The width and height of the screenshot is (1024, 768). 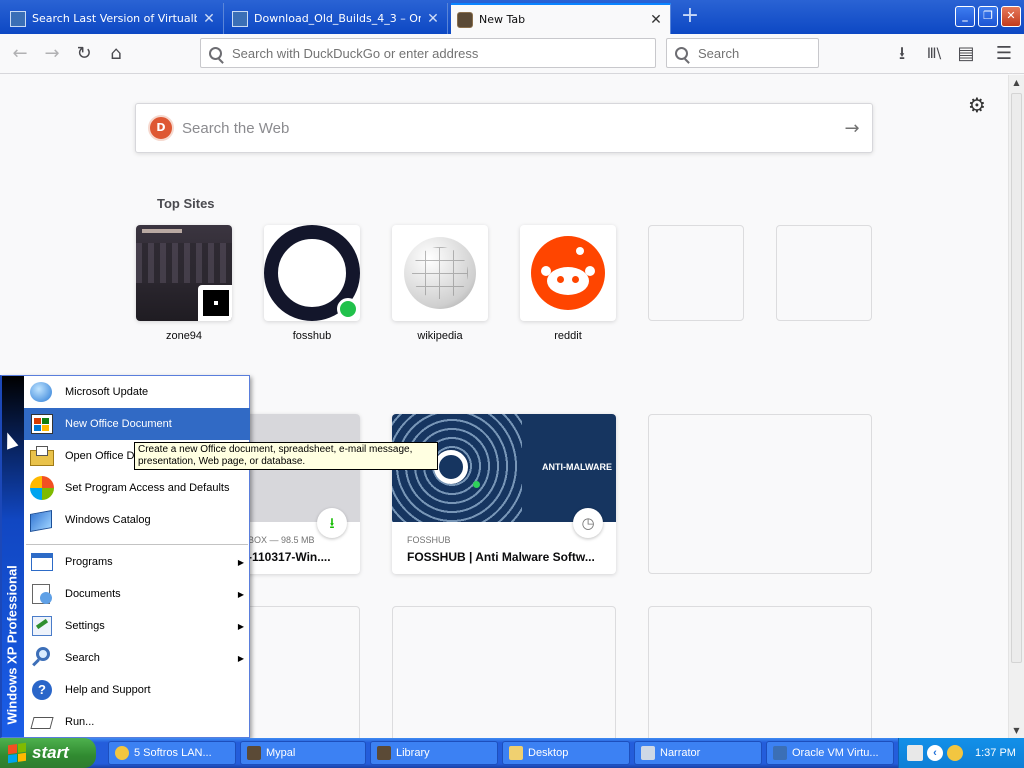 I want to click on menu-item-help-and-support: ? Help and Support, so click(x=137, y=690).